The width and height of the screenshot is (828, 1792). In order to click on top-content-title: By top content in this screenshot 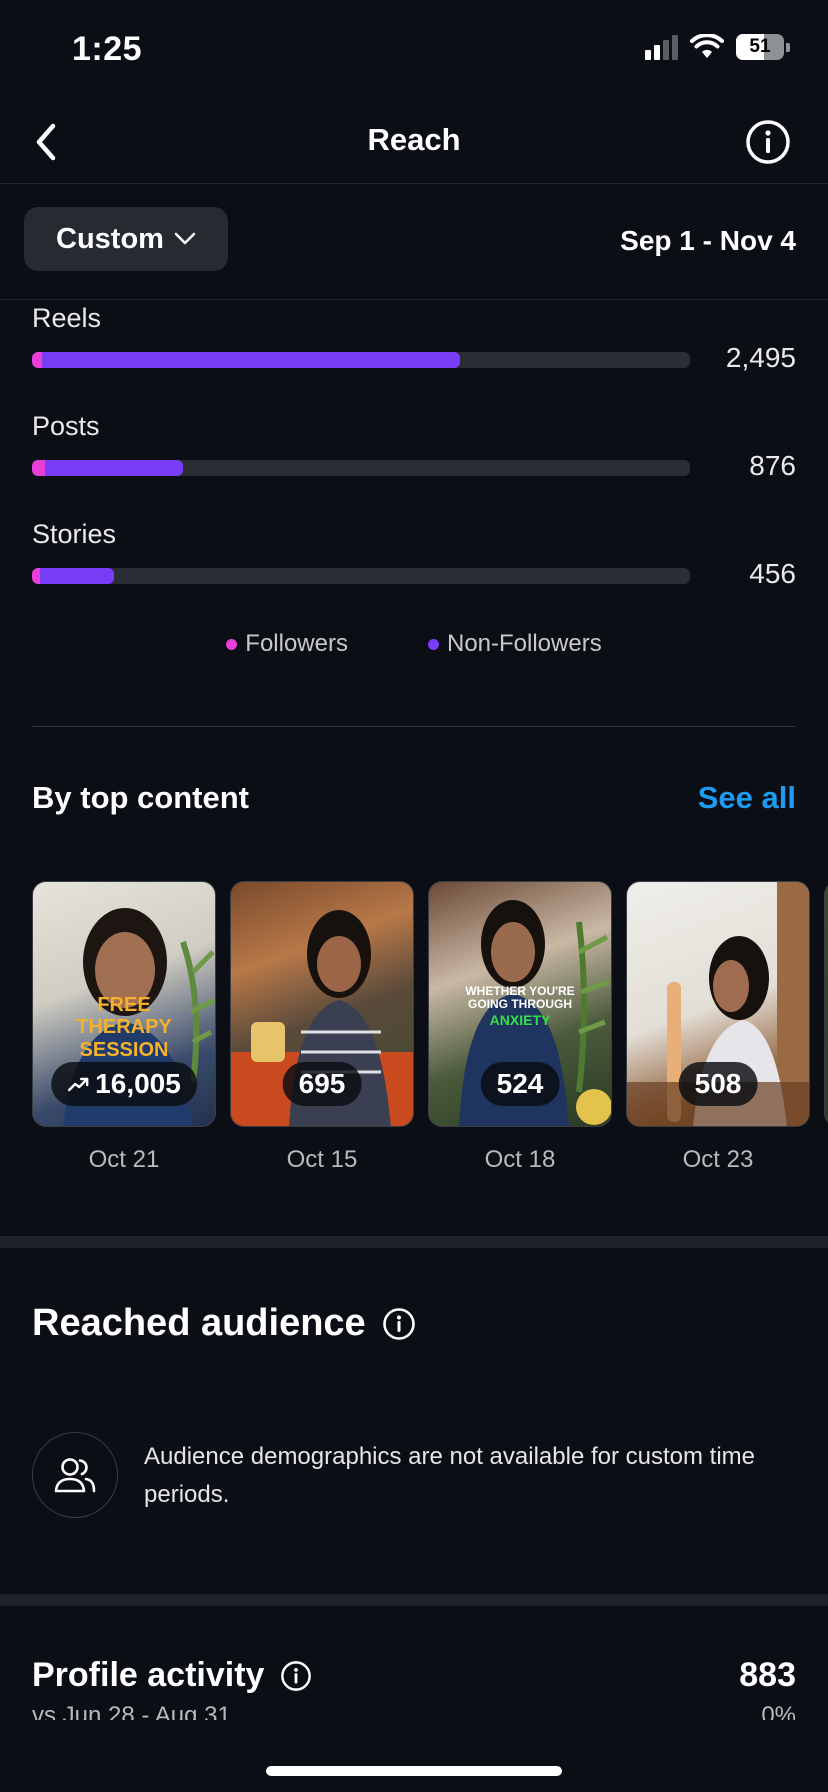, I will do `click(140, 797)`.